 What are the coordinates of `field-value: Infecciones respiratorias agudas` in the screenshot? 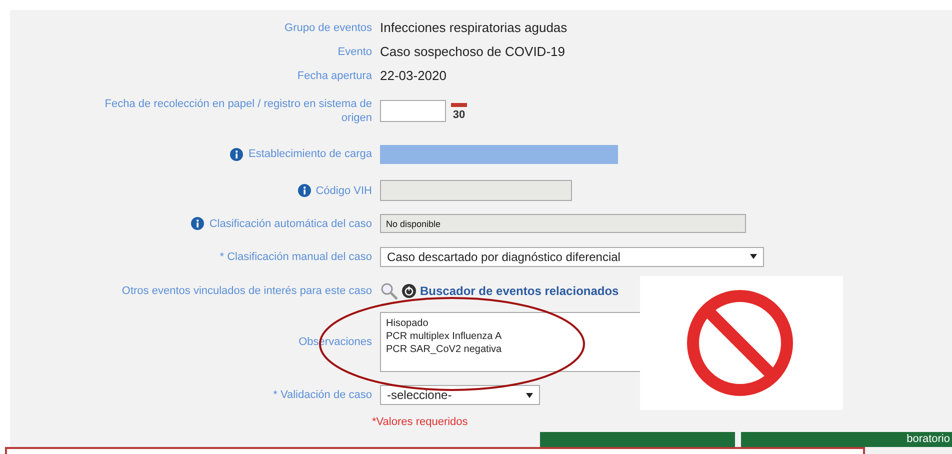 It's located at (474, 27).